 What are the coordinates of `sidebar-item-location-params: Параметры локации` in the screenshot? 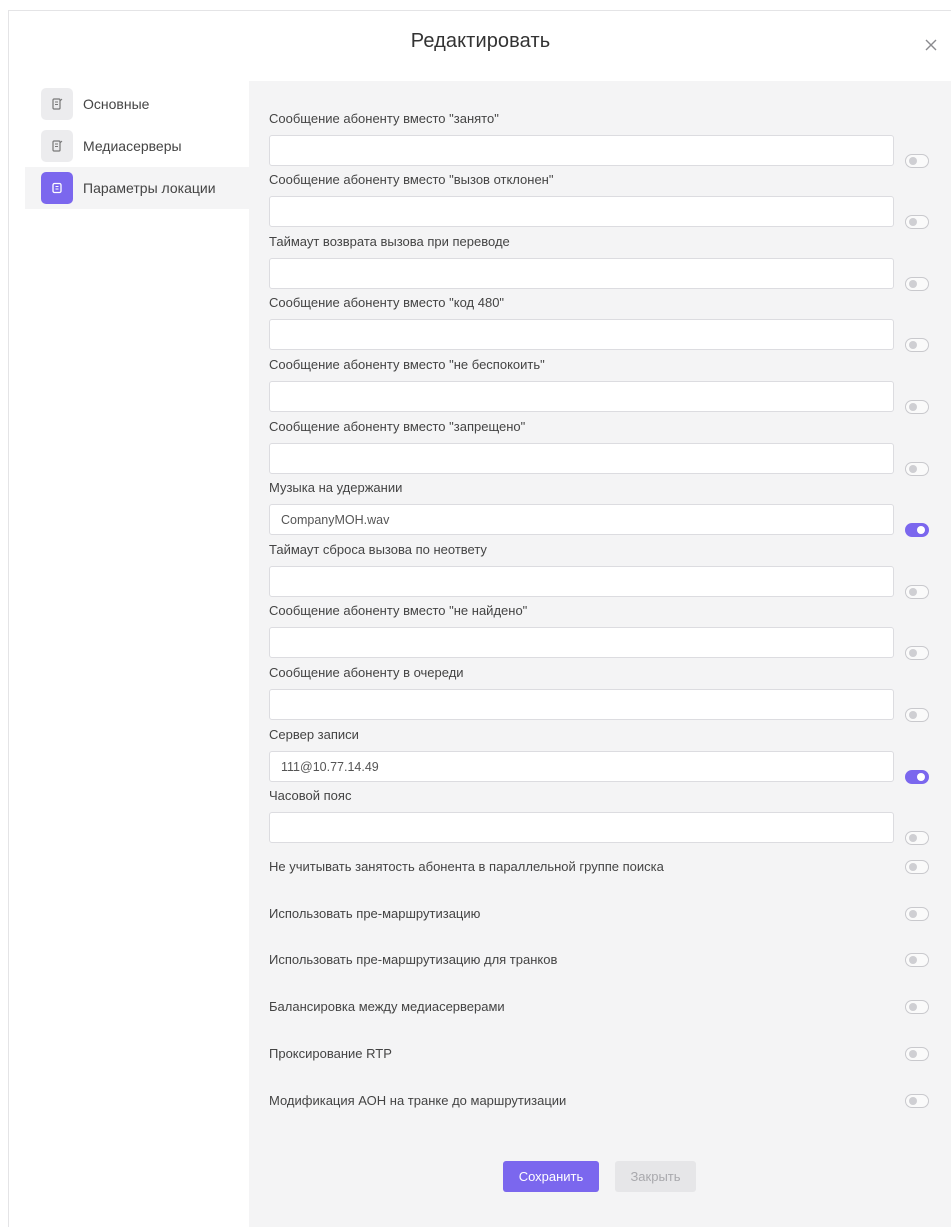 It's located at (137, 188).